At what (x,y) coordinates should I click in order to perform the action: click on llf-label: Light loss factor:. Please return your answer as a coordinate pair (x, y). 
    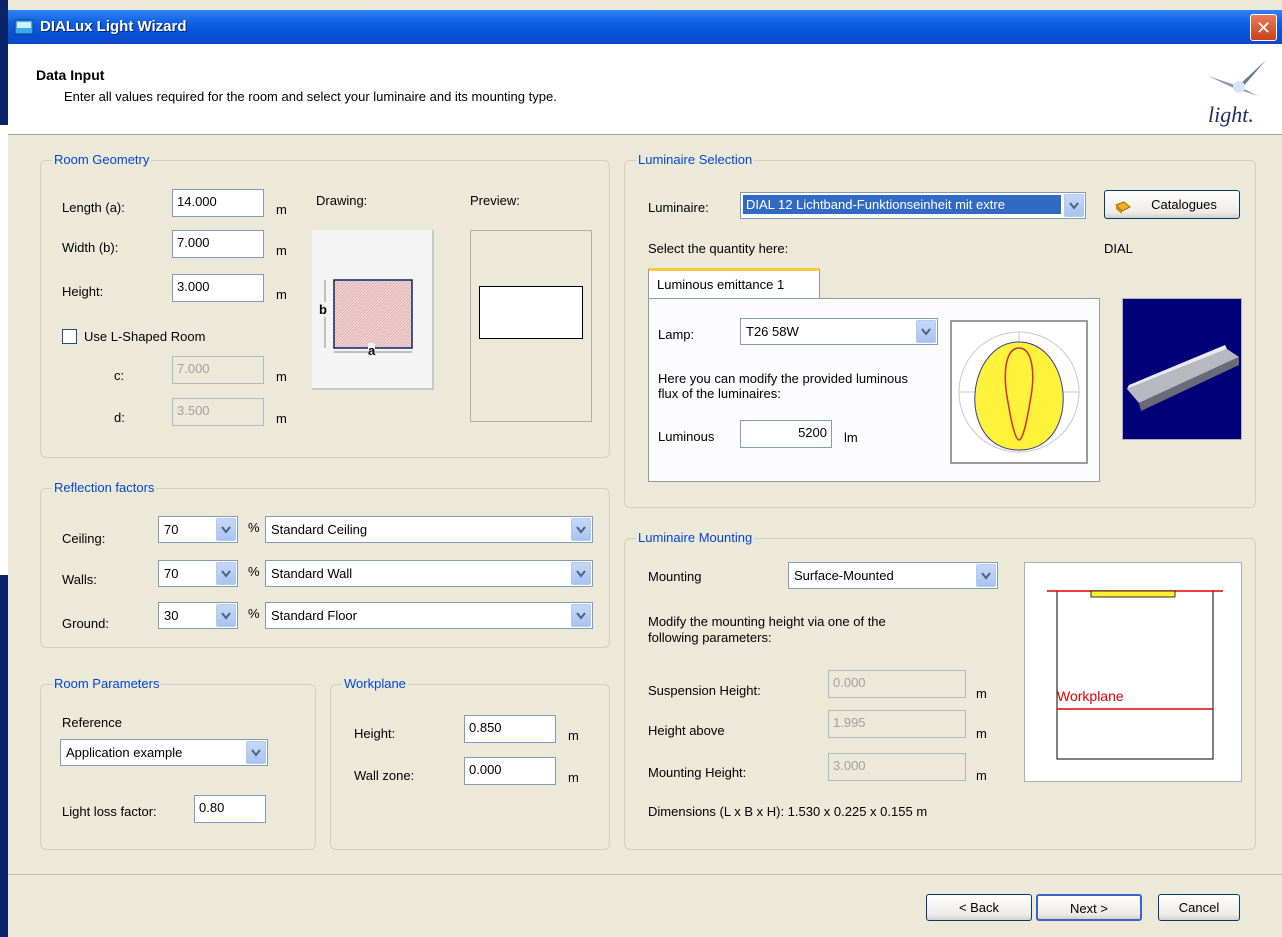
    Looking at the image, I should click on (109, 811).